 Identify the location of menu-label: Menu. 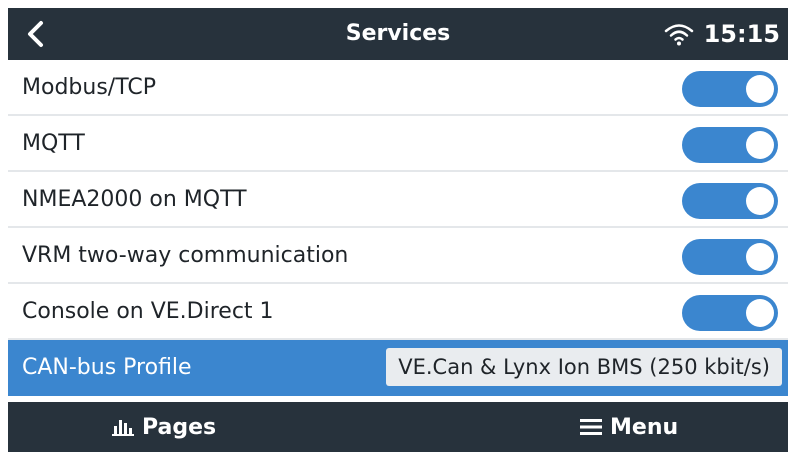
(644, 427).